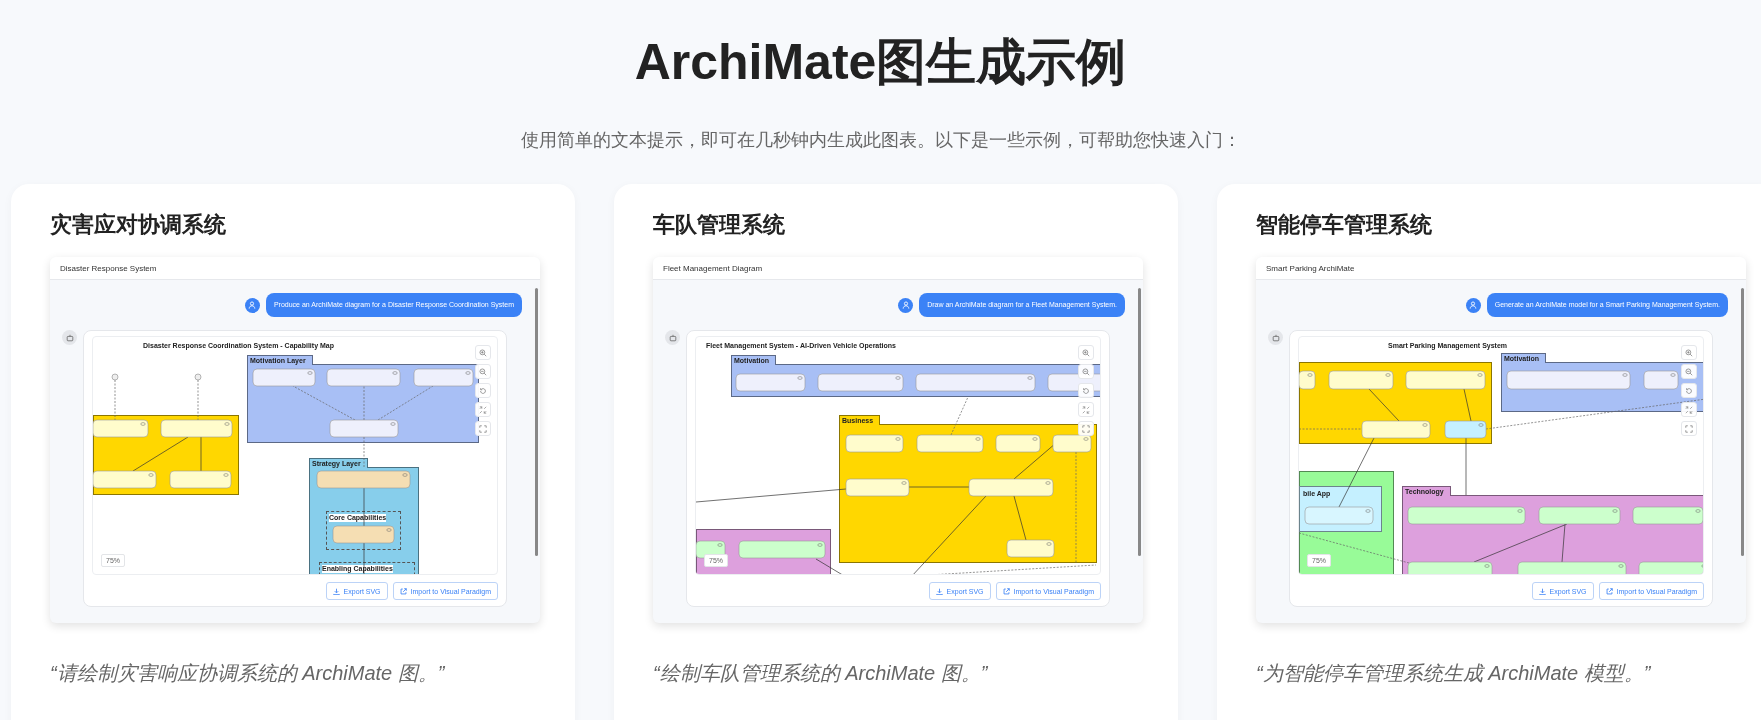 This screenshot has width=1761, height=720. Describe the element at coordinates (821, 673) in the screenshot. I see `prompt-caption: “绘制车队管理系统的 ArchiMate 图。”` at that location.